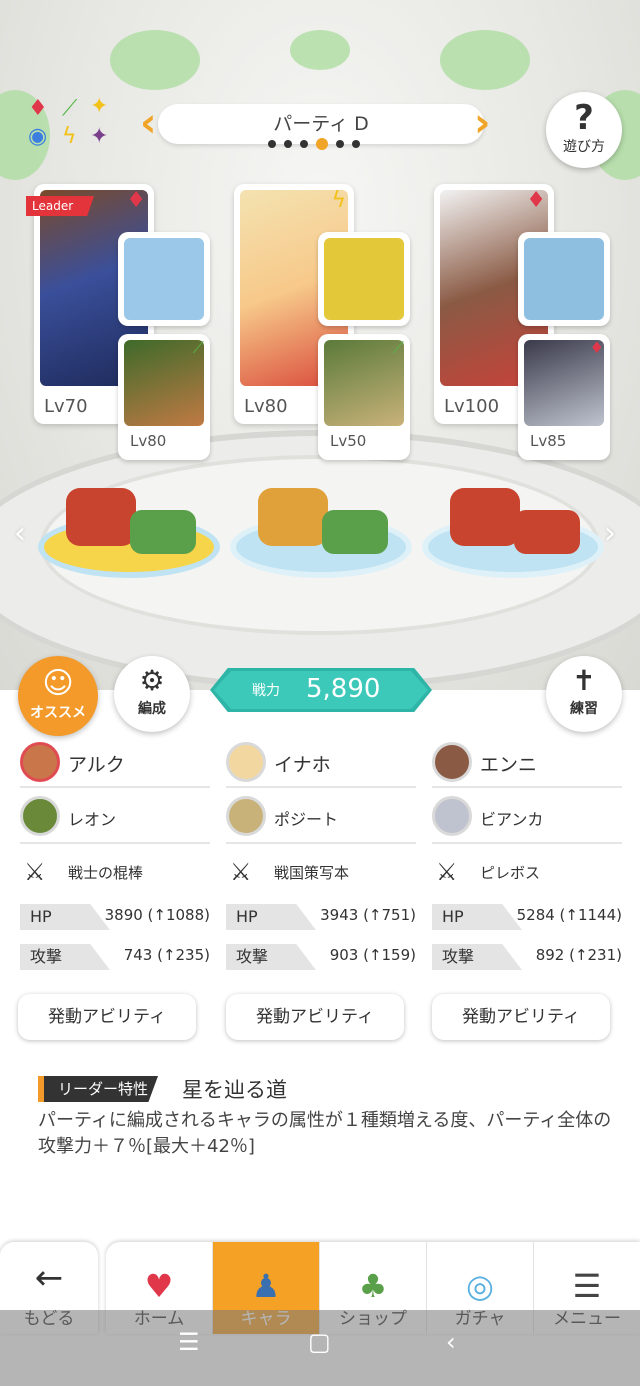  Describe the element at coordinates (584, 680) in the screenshot. I see `training-dummy-icon: ✝` at that location.